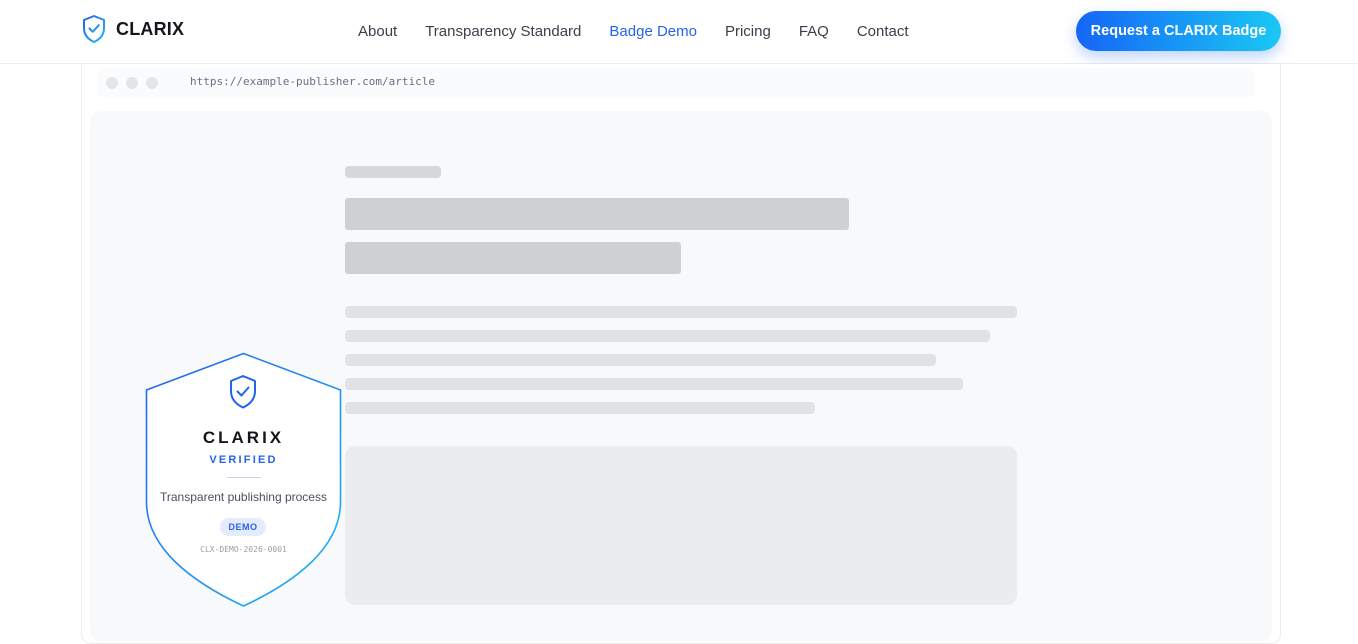  Describe the element at coordinates (748, 31) in the screenshot. I see `nav-pricing: Pricing` at that location.